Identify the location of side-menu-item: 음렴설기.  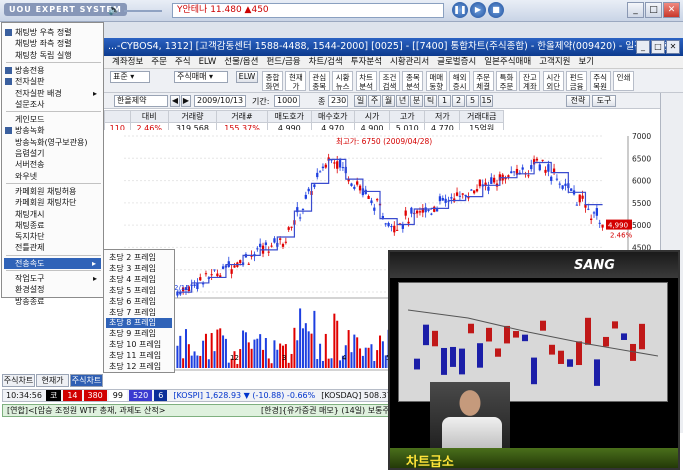
(24, 153).